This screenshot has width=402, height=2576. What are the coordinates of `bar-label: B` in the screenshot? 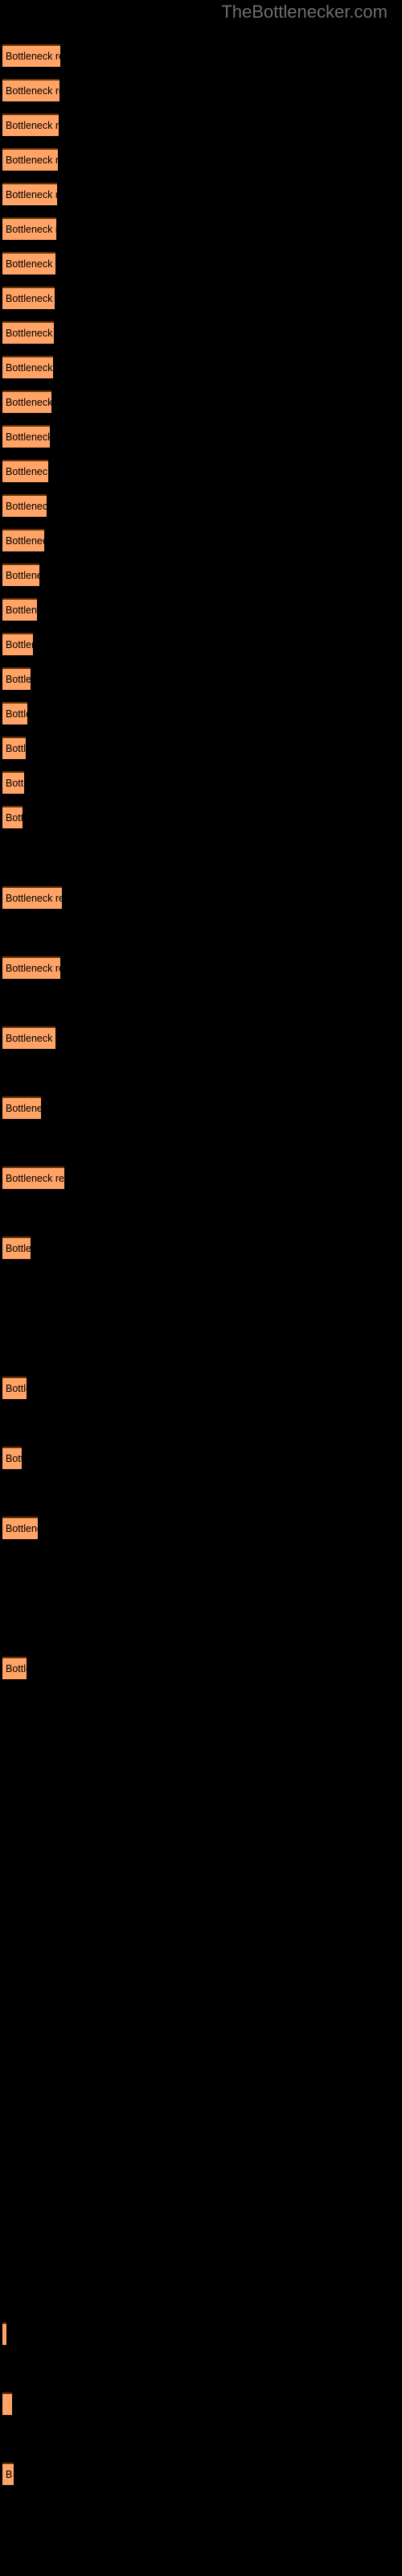 It's located at (9, 2474).